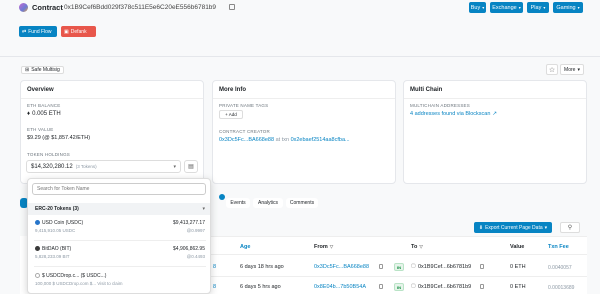 This screenshot has width=600, height=294. Describe the element at coordinates (189, 223) in the screenshot. I see `token-value: $9,413,277.17` at that location.